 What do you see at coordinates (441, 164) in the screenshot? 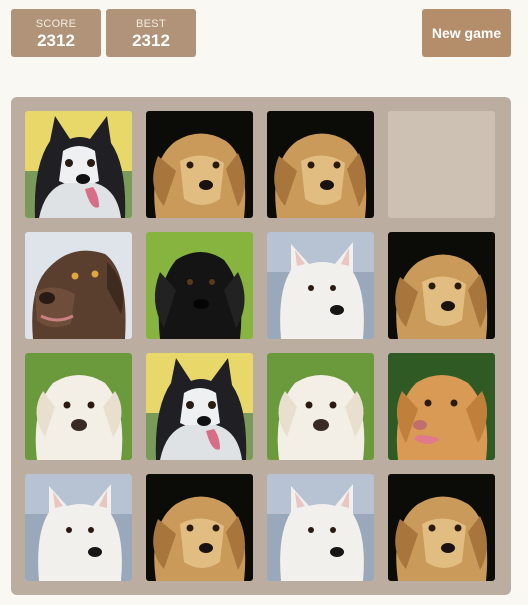
I see `empty-cell` at bounding box center [441, 164].